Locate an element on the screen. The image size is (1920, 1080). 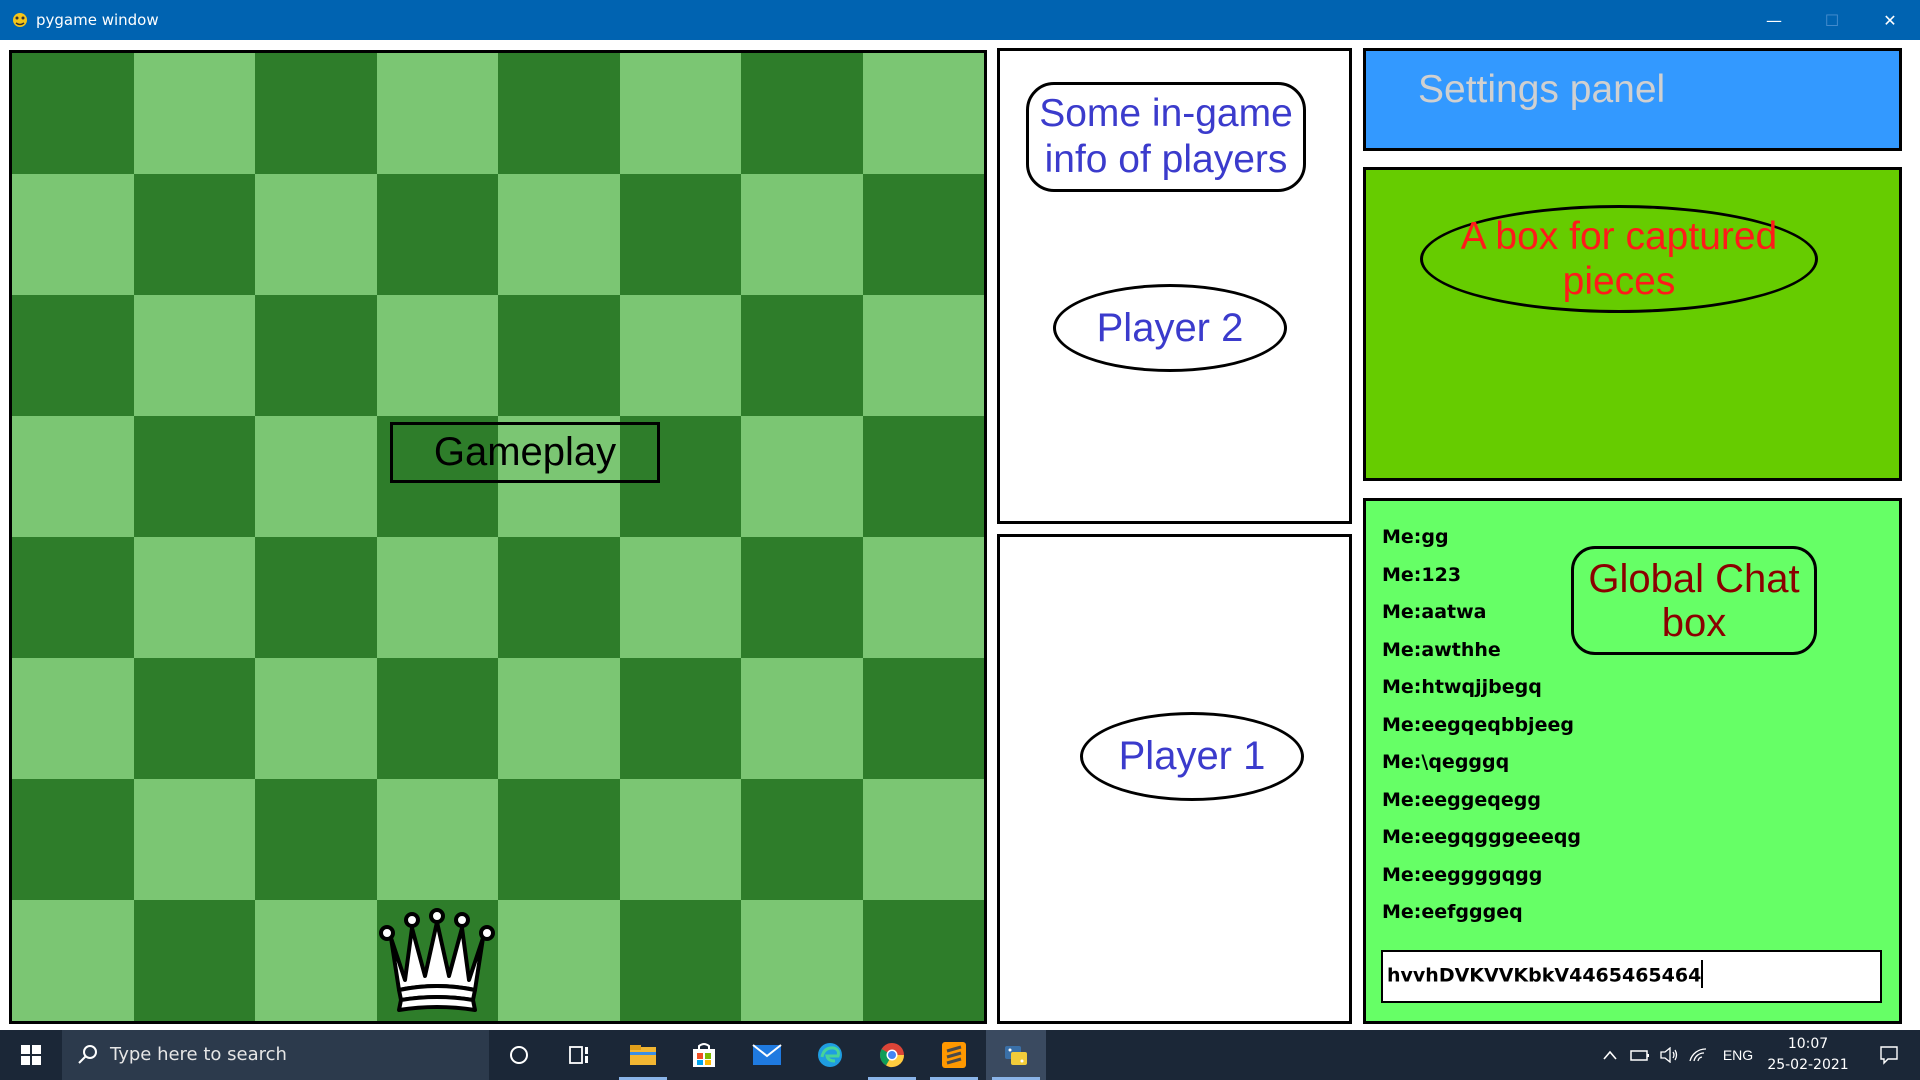
sublime-text-icon is located at coordinates (954, 1055).